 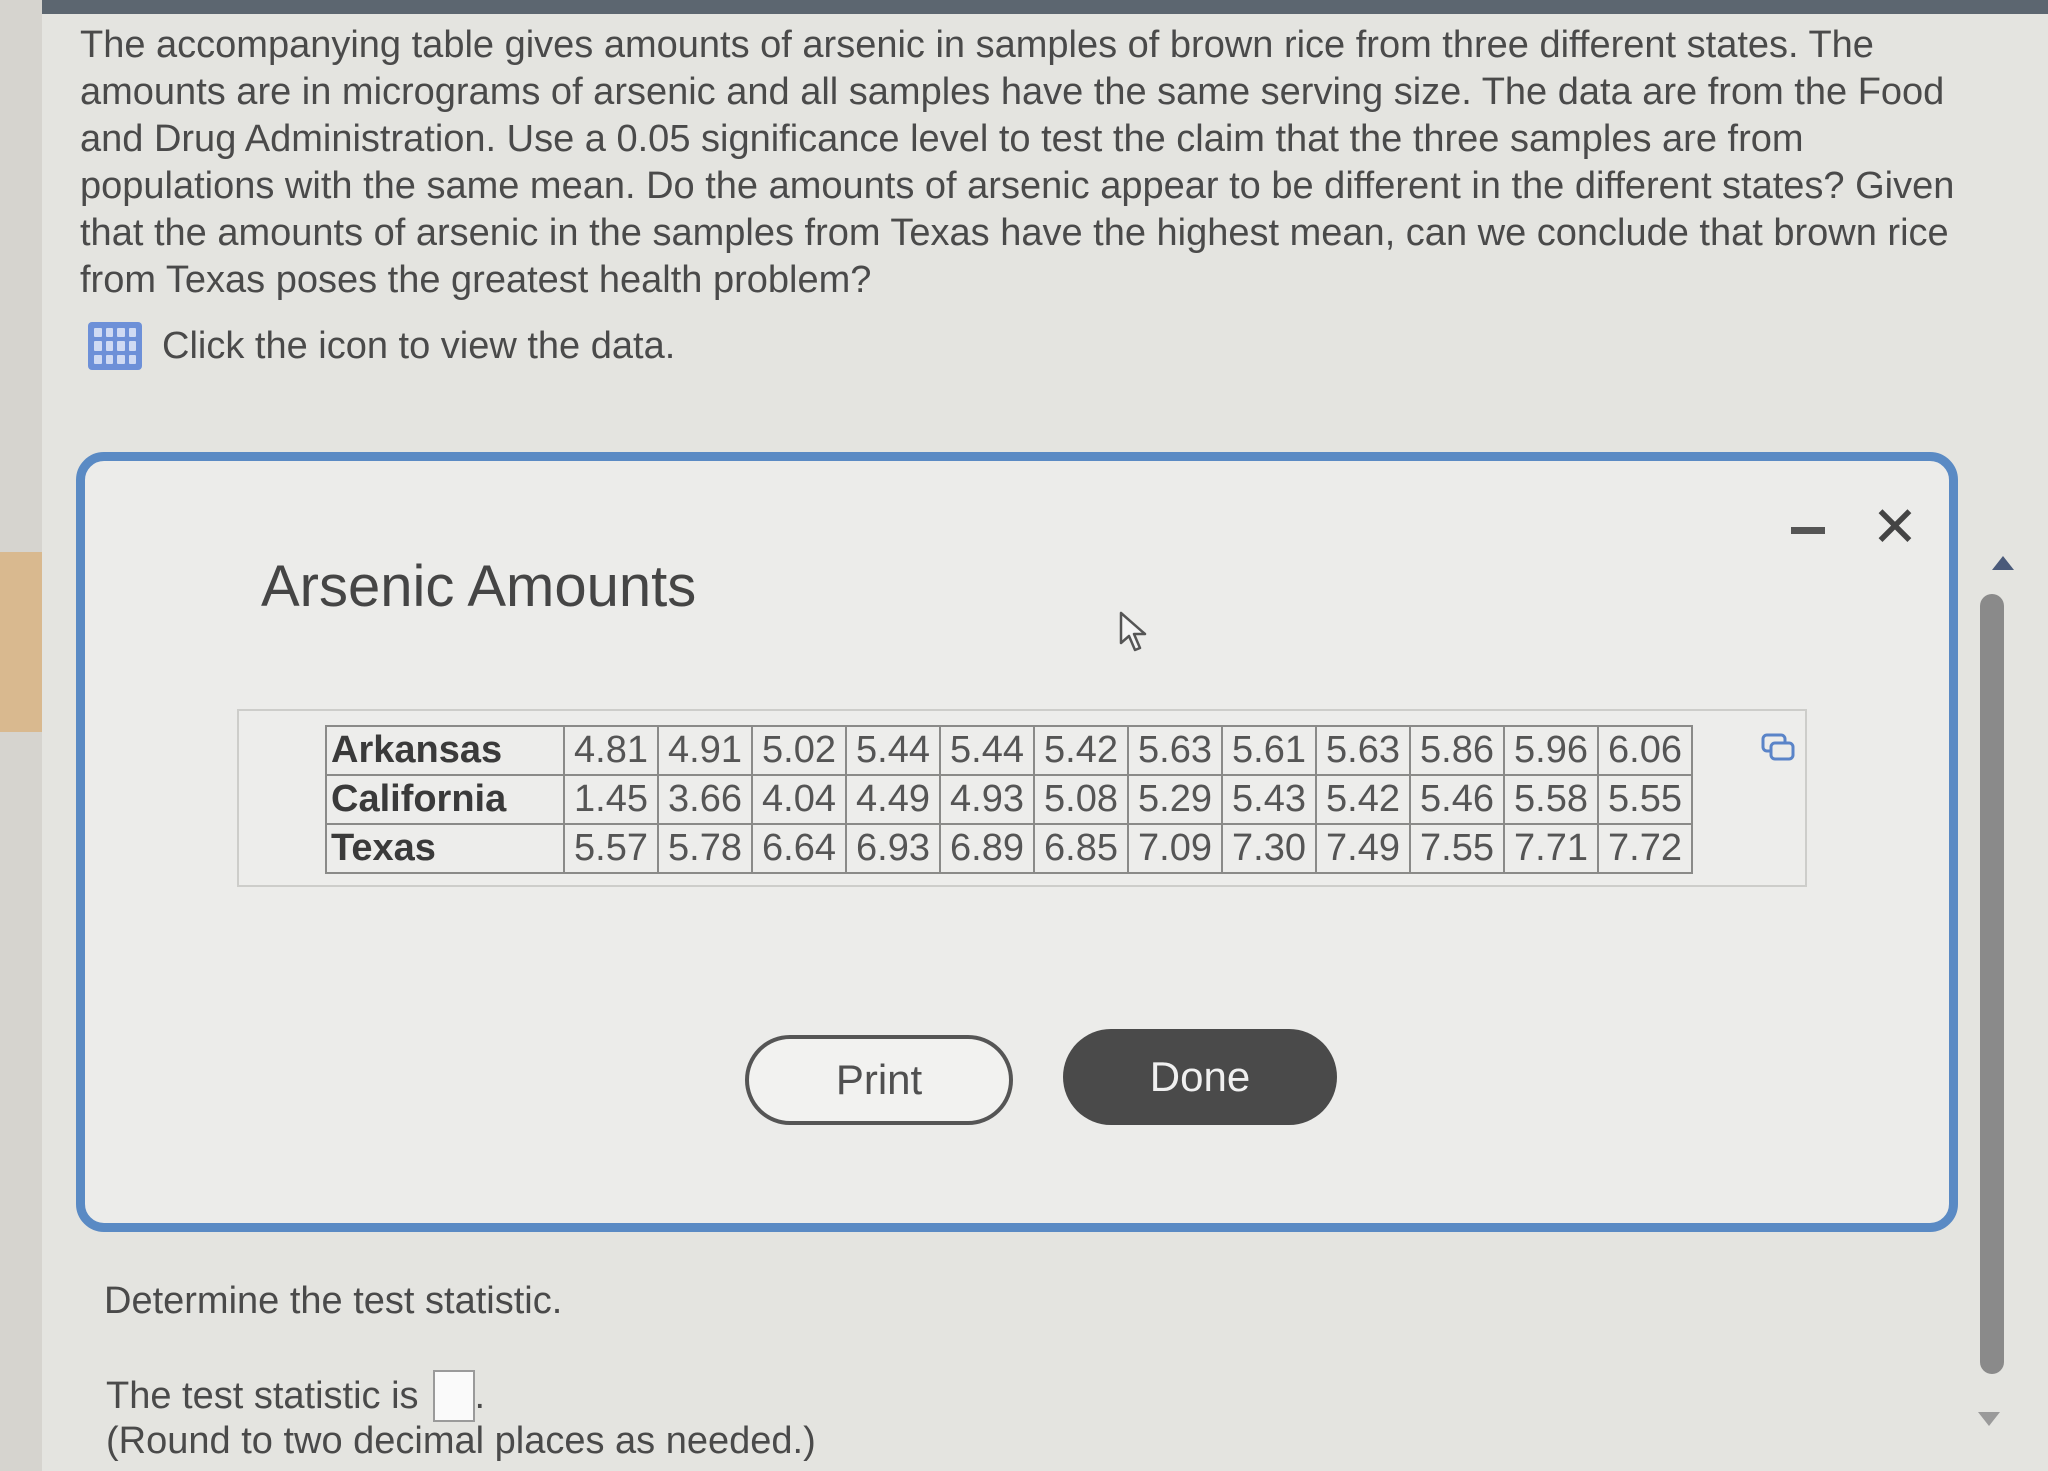 I want to click on table-cell: 7.30, so click(x=1269, y=848).